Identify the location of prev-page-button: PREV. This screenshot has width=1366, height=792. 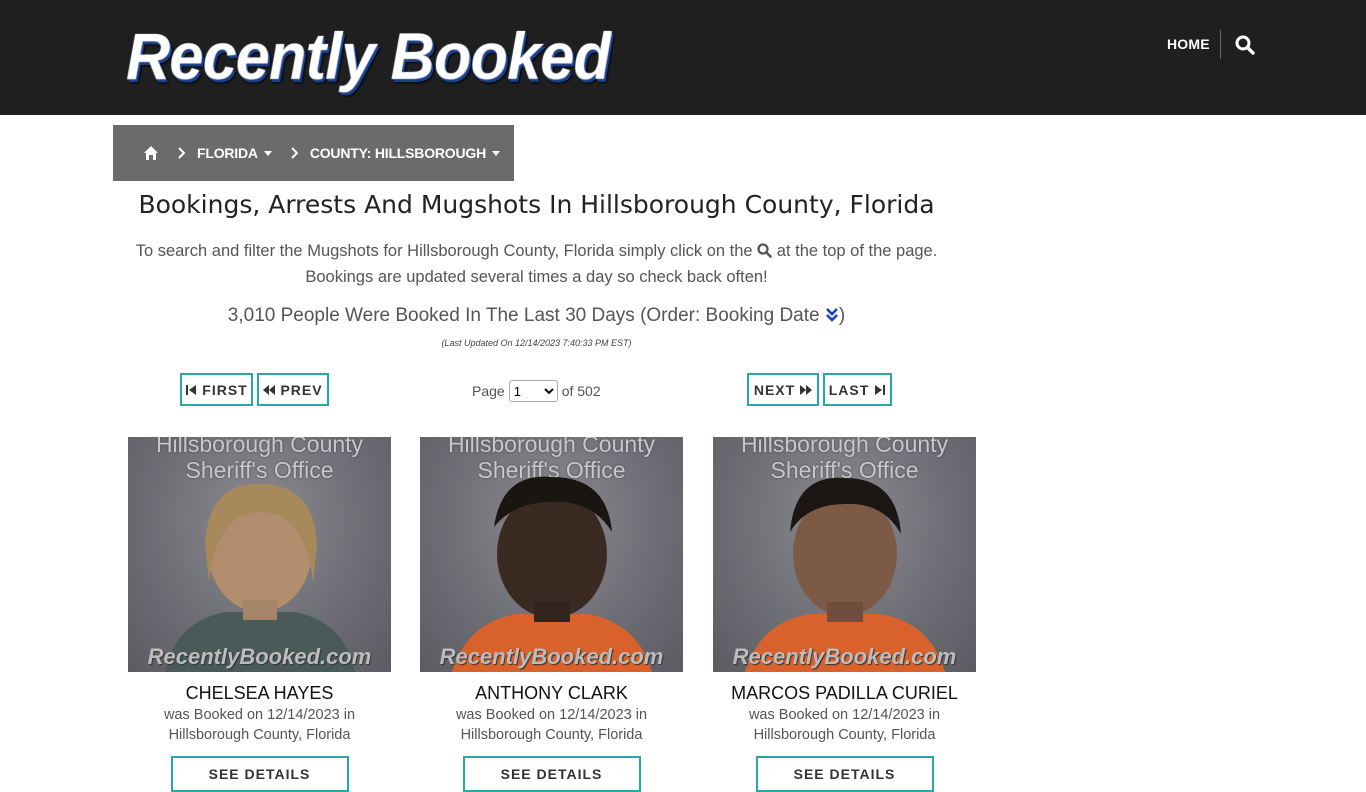
(293, 389).